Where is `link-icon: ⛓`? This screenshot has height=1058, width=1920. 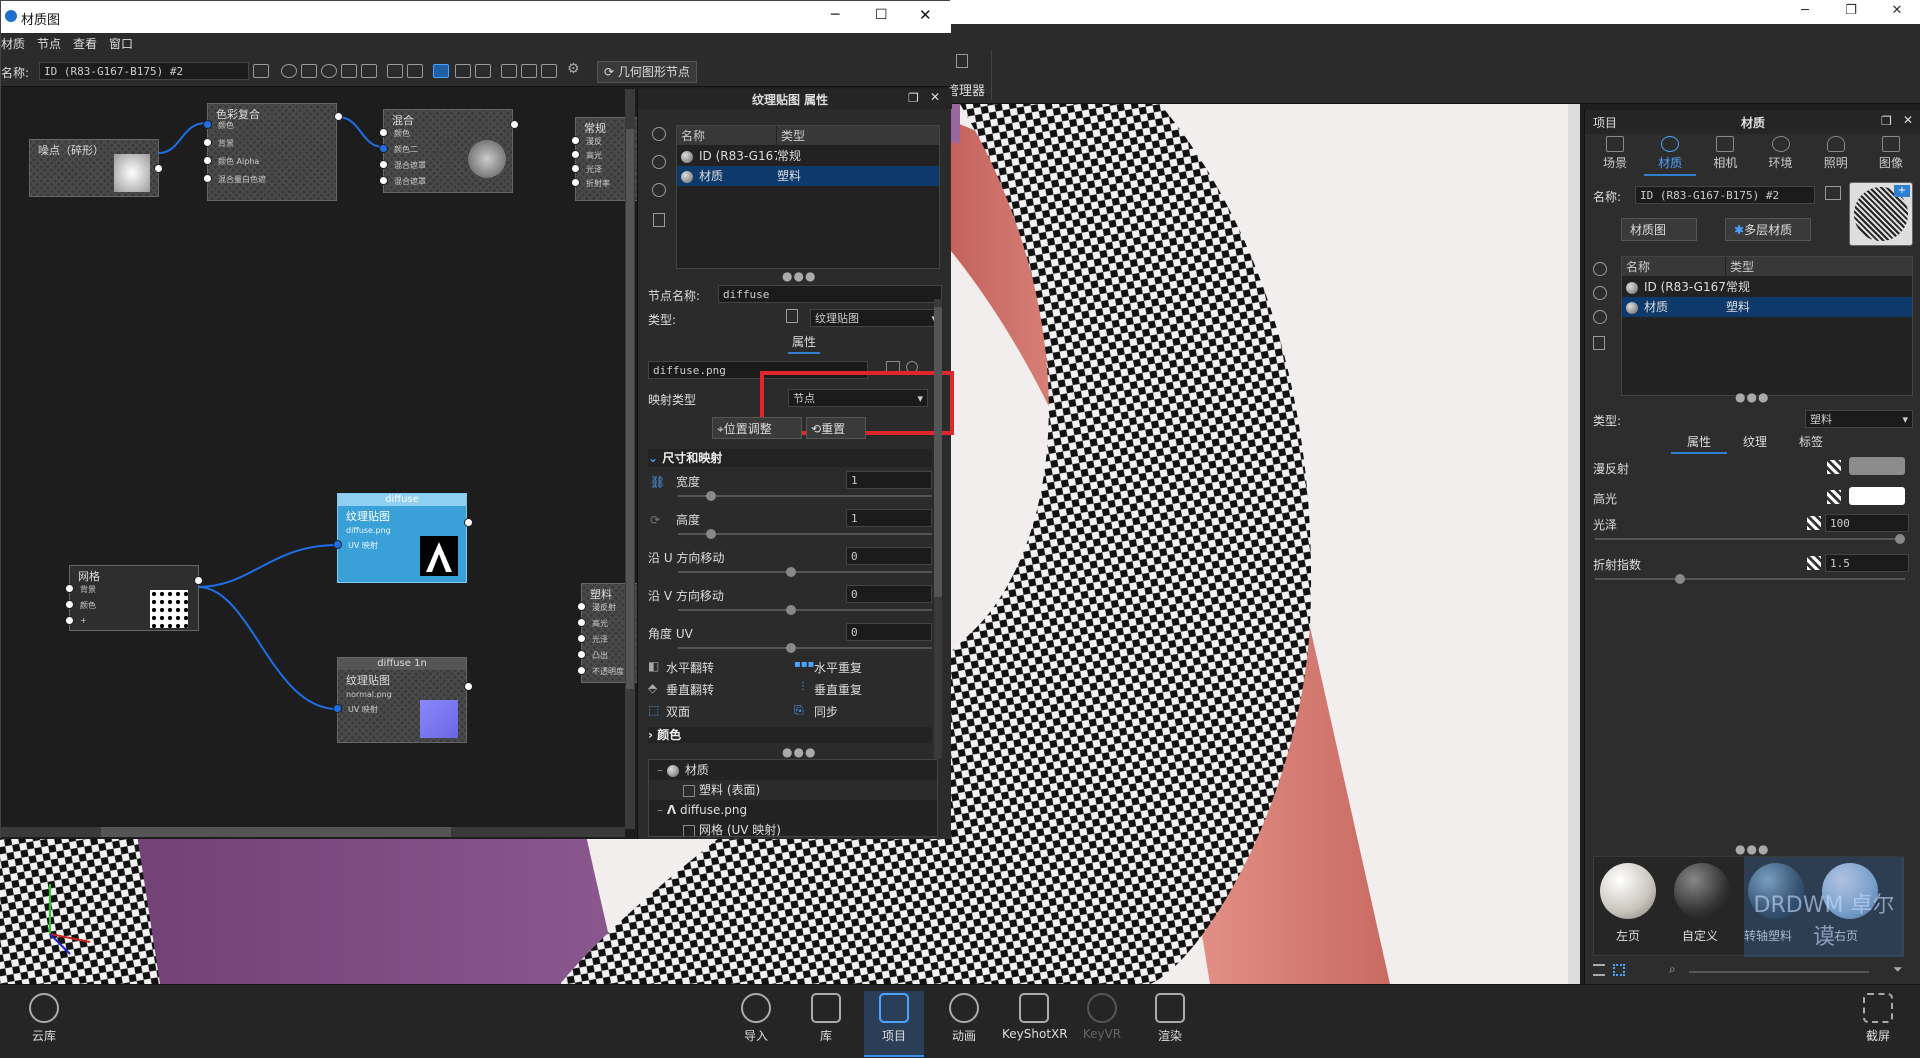
link-icon: ⛓ is located at coordinates (657, 482).